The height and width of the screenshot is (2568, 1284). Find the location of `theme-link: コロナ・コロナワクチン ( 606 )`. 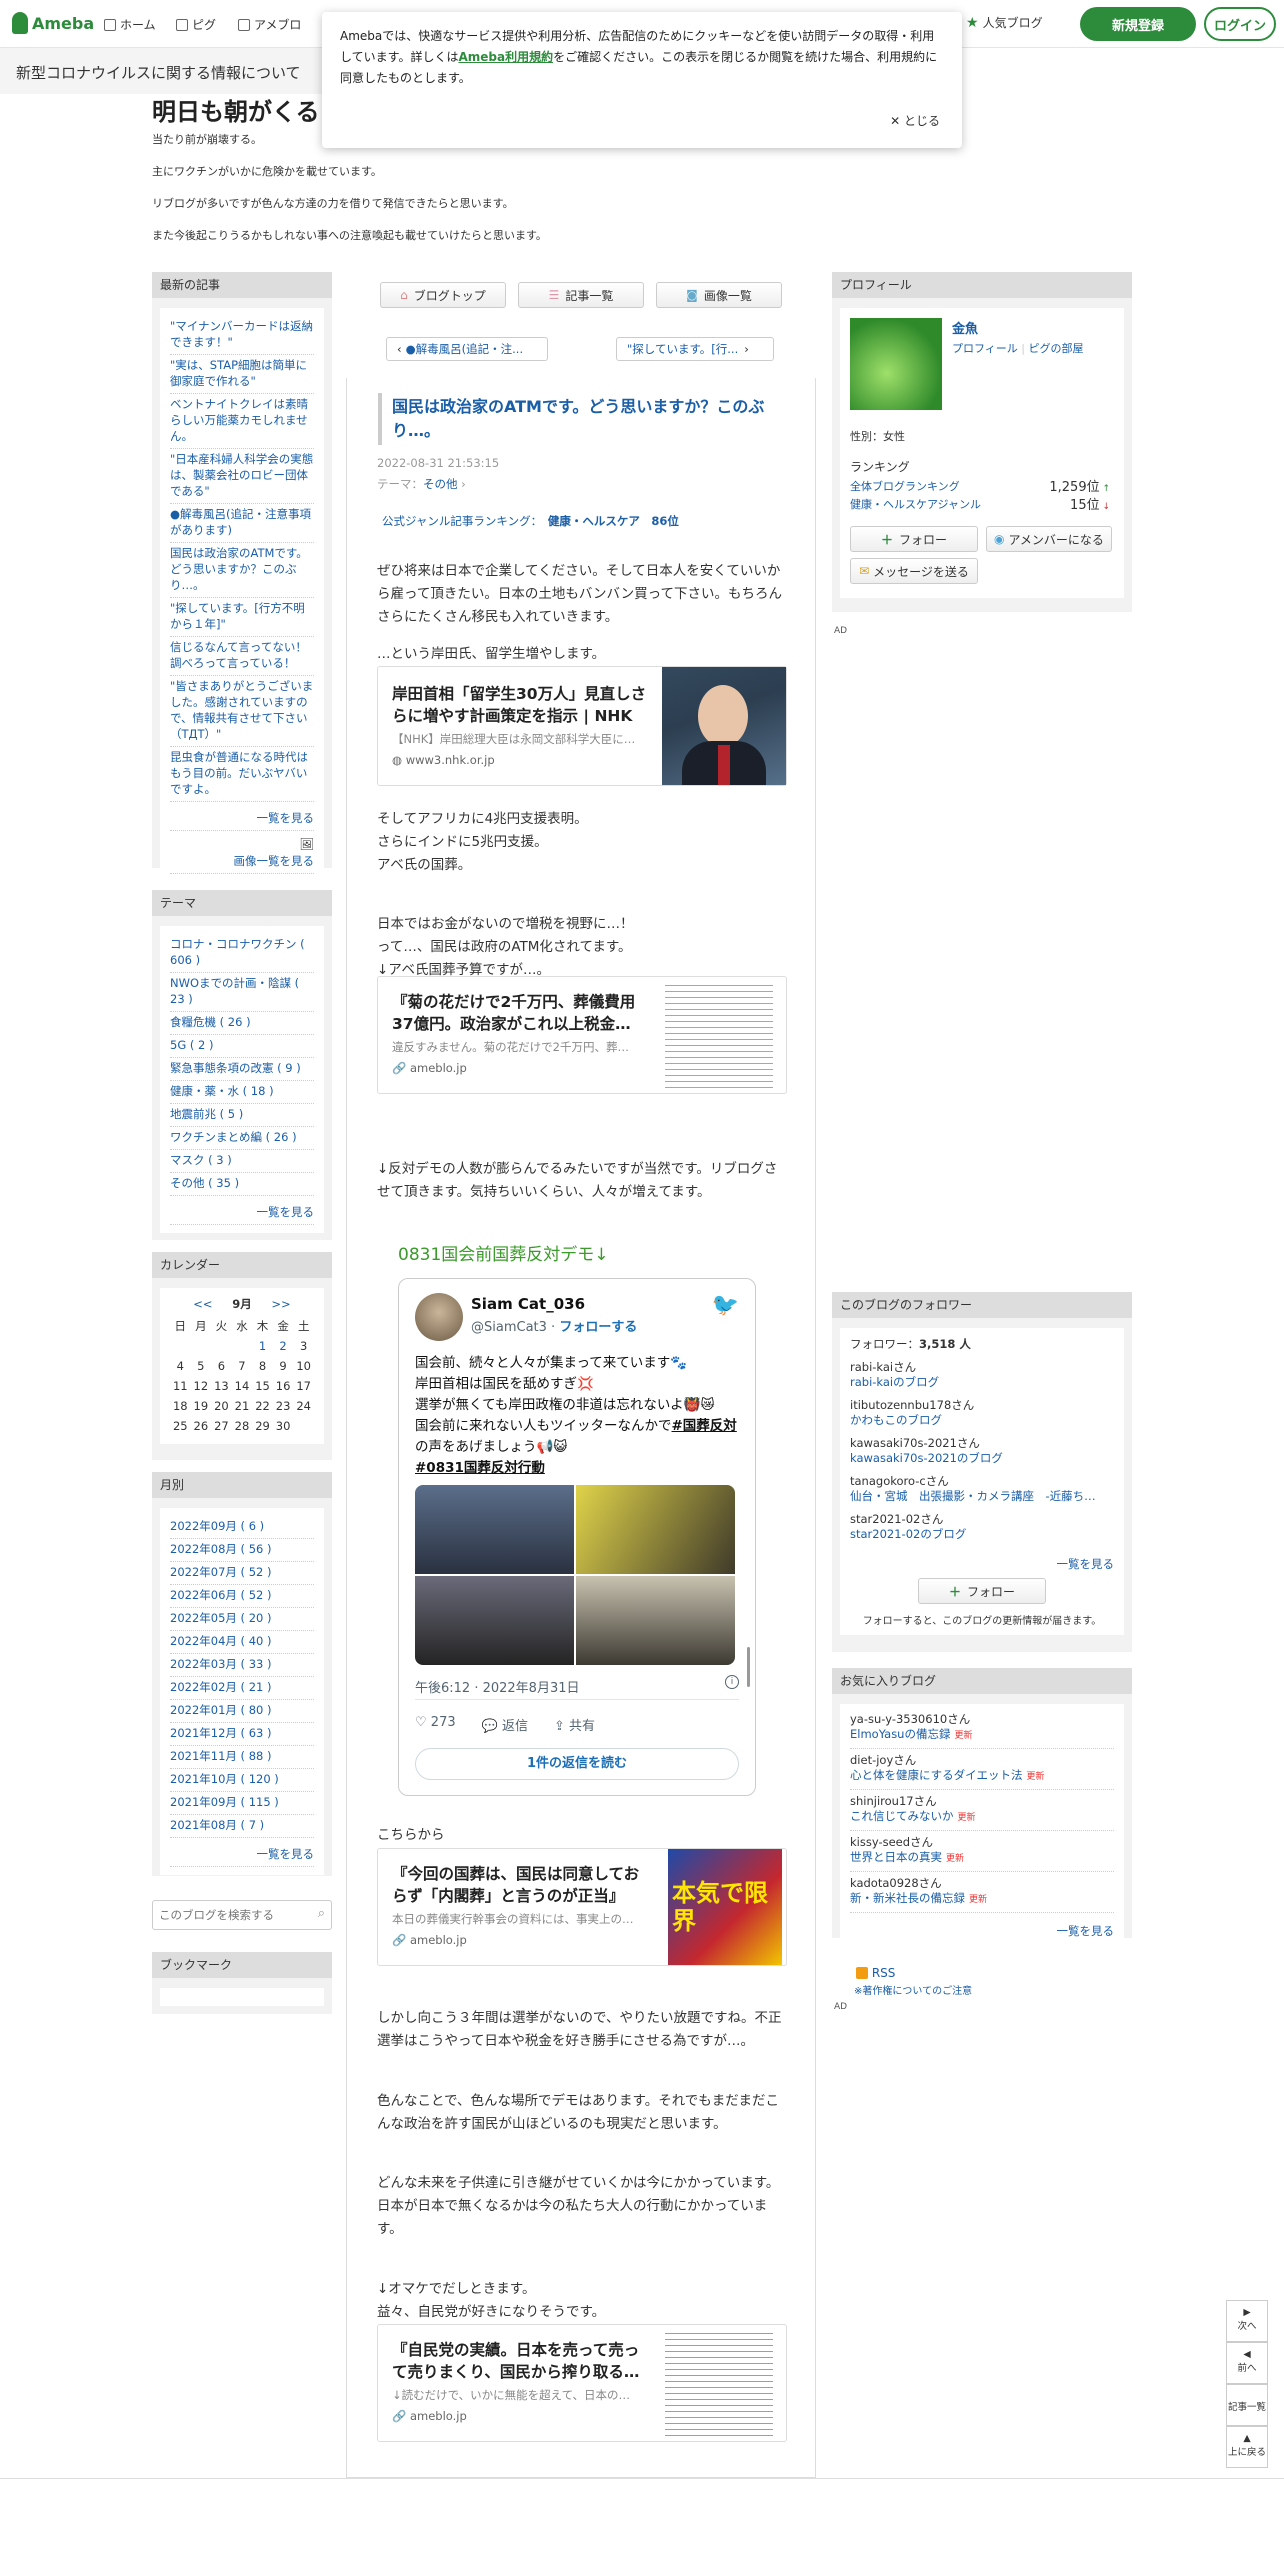

theme-link: コロナ・コロナワクチン ( 606 ) is located at coordinates (242, 953).